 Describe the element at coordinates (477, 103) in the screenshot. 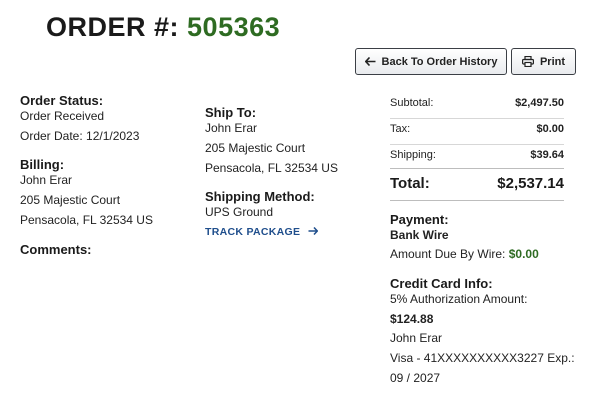

I see `subtotal-row: Subtotal: $2,497.50` at that location.